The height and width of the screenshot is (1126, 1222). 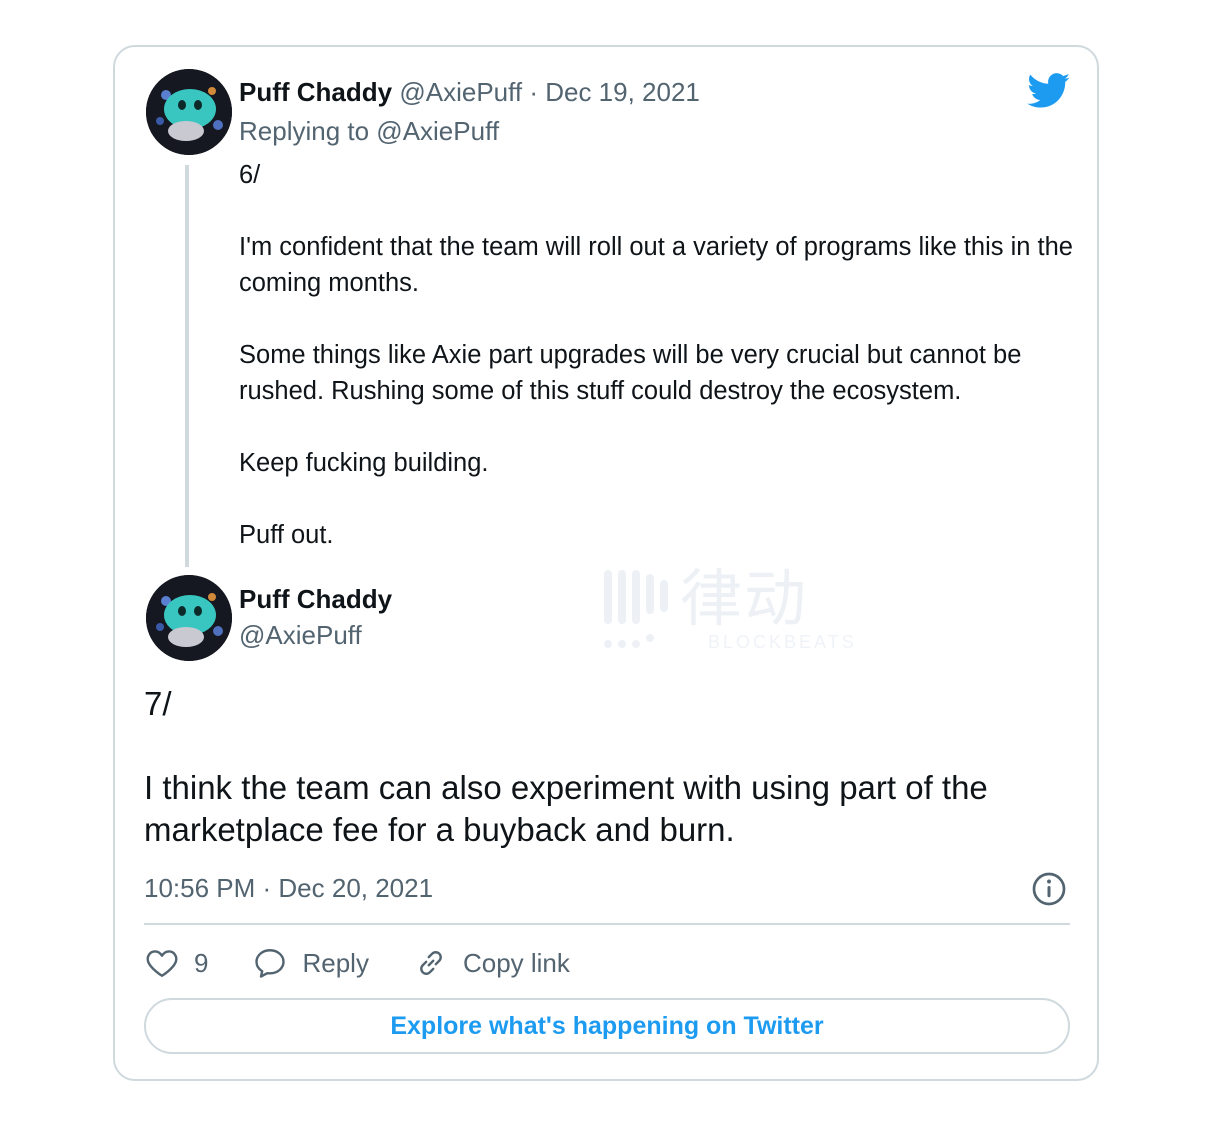 What do you see at coordinates (1049, 91) in the screenshot?
I see `twitter-bird-icon` at bounding box center [1049, 91].